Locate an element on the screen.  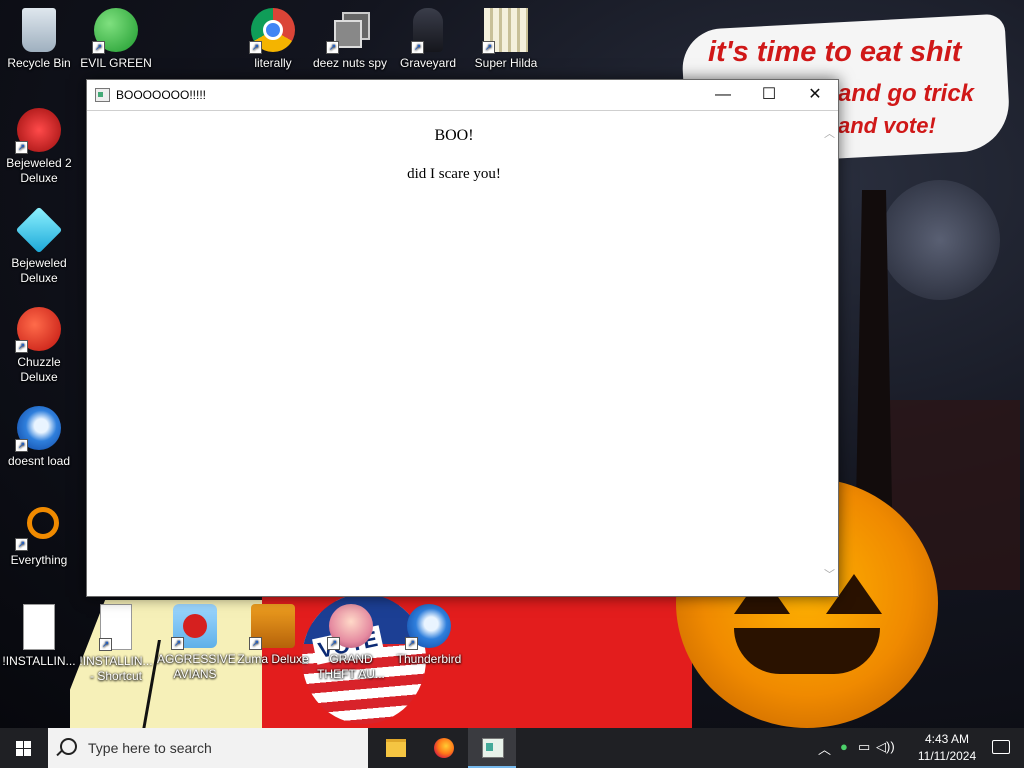
desktop-icon-label: literally is located at coordinates (273, 63).